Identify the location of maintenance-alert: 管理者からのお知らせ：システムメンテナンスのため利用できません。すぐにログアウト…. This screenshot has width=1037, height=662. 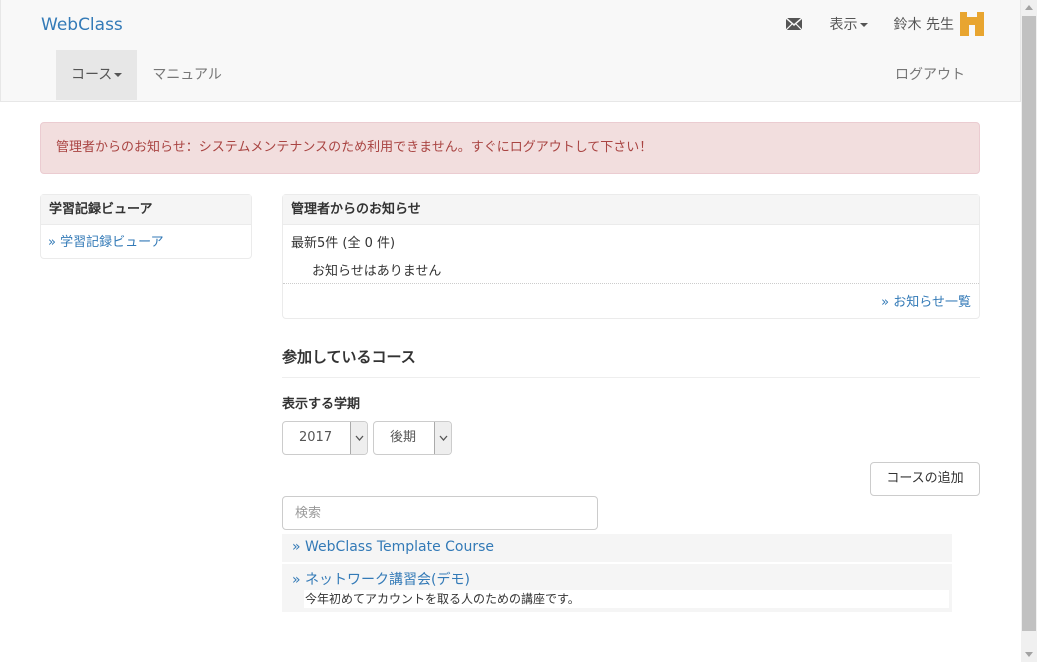
(510, 148).